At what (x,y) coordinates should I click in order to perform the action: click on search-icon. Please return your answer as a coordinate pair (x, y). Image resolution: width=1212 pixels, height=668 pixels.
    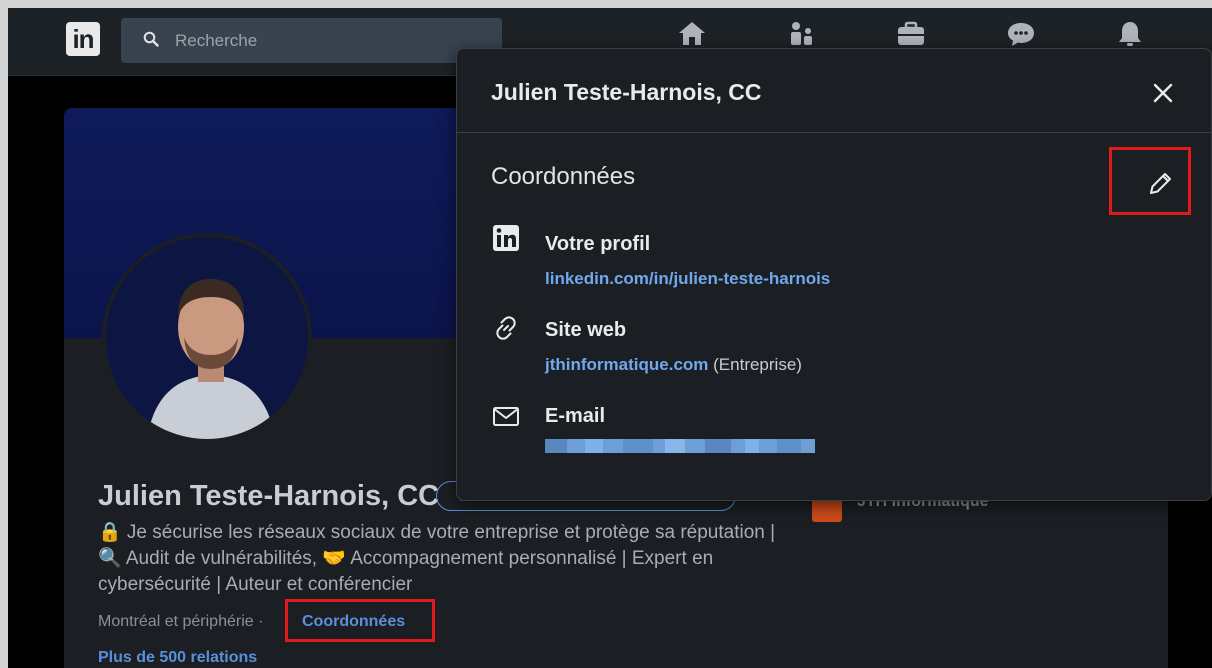
    Looking at the image, I should click on (151, 39).